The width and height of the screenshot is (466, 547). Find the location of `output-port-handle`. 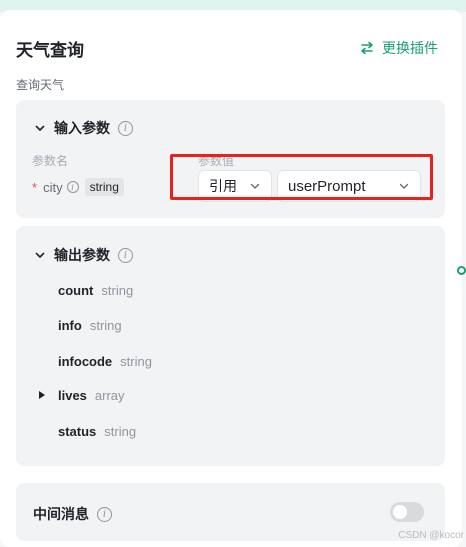

output-port-handle is located at coordinates (461, 270).